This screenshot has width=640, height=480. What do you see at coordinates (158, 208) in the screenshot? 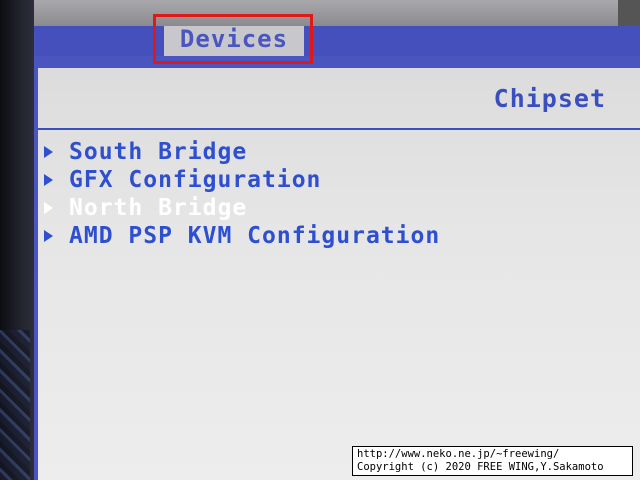
I see `menu-item-label: North Bridge` at bounding box center [158, 208].